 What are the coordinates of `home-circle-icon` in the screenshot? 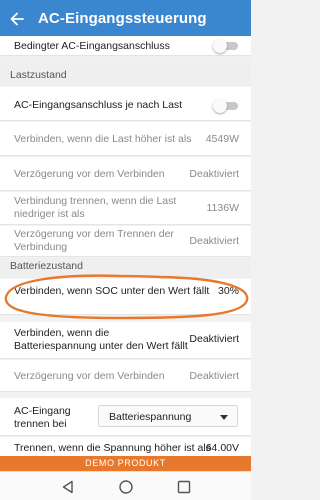 It's located at (126, 487).